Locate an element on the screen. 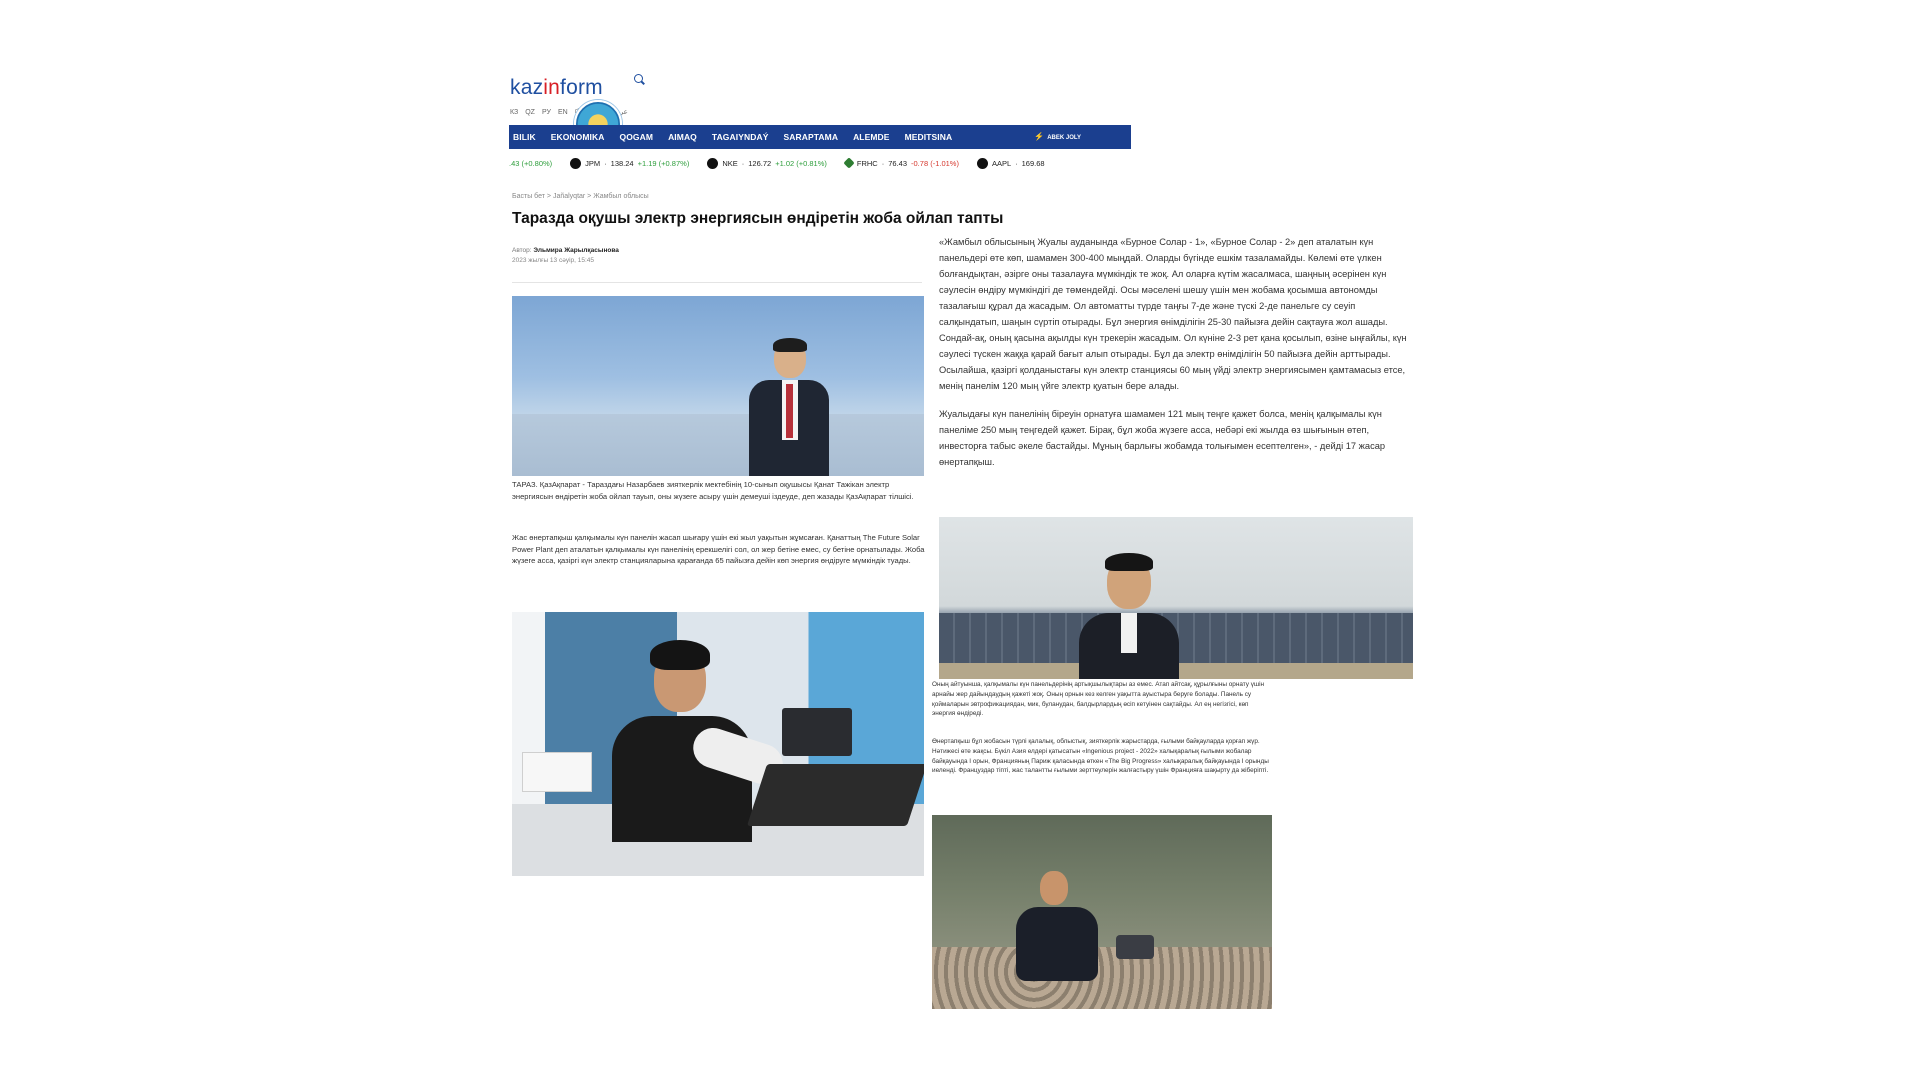  photo-student-shore is located at coordinates (1102, 912).